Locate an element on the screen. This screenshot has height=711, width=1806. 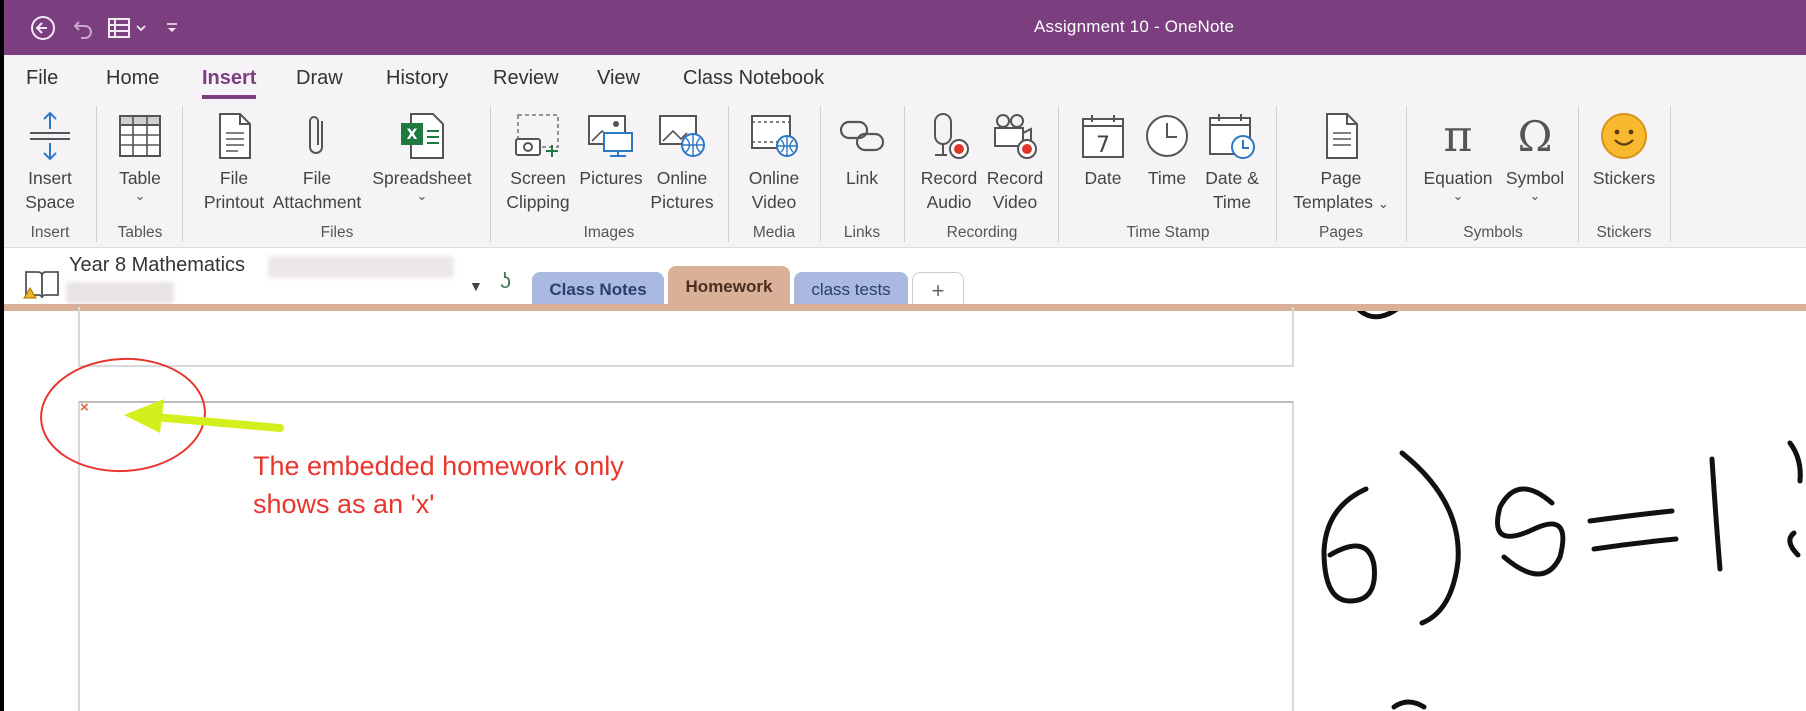
smiley-icon is located at coordinates (1624, 136).